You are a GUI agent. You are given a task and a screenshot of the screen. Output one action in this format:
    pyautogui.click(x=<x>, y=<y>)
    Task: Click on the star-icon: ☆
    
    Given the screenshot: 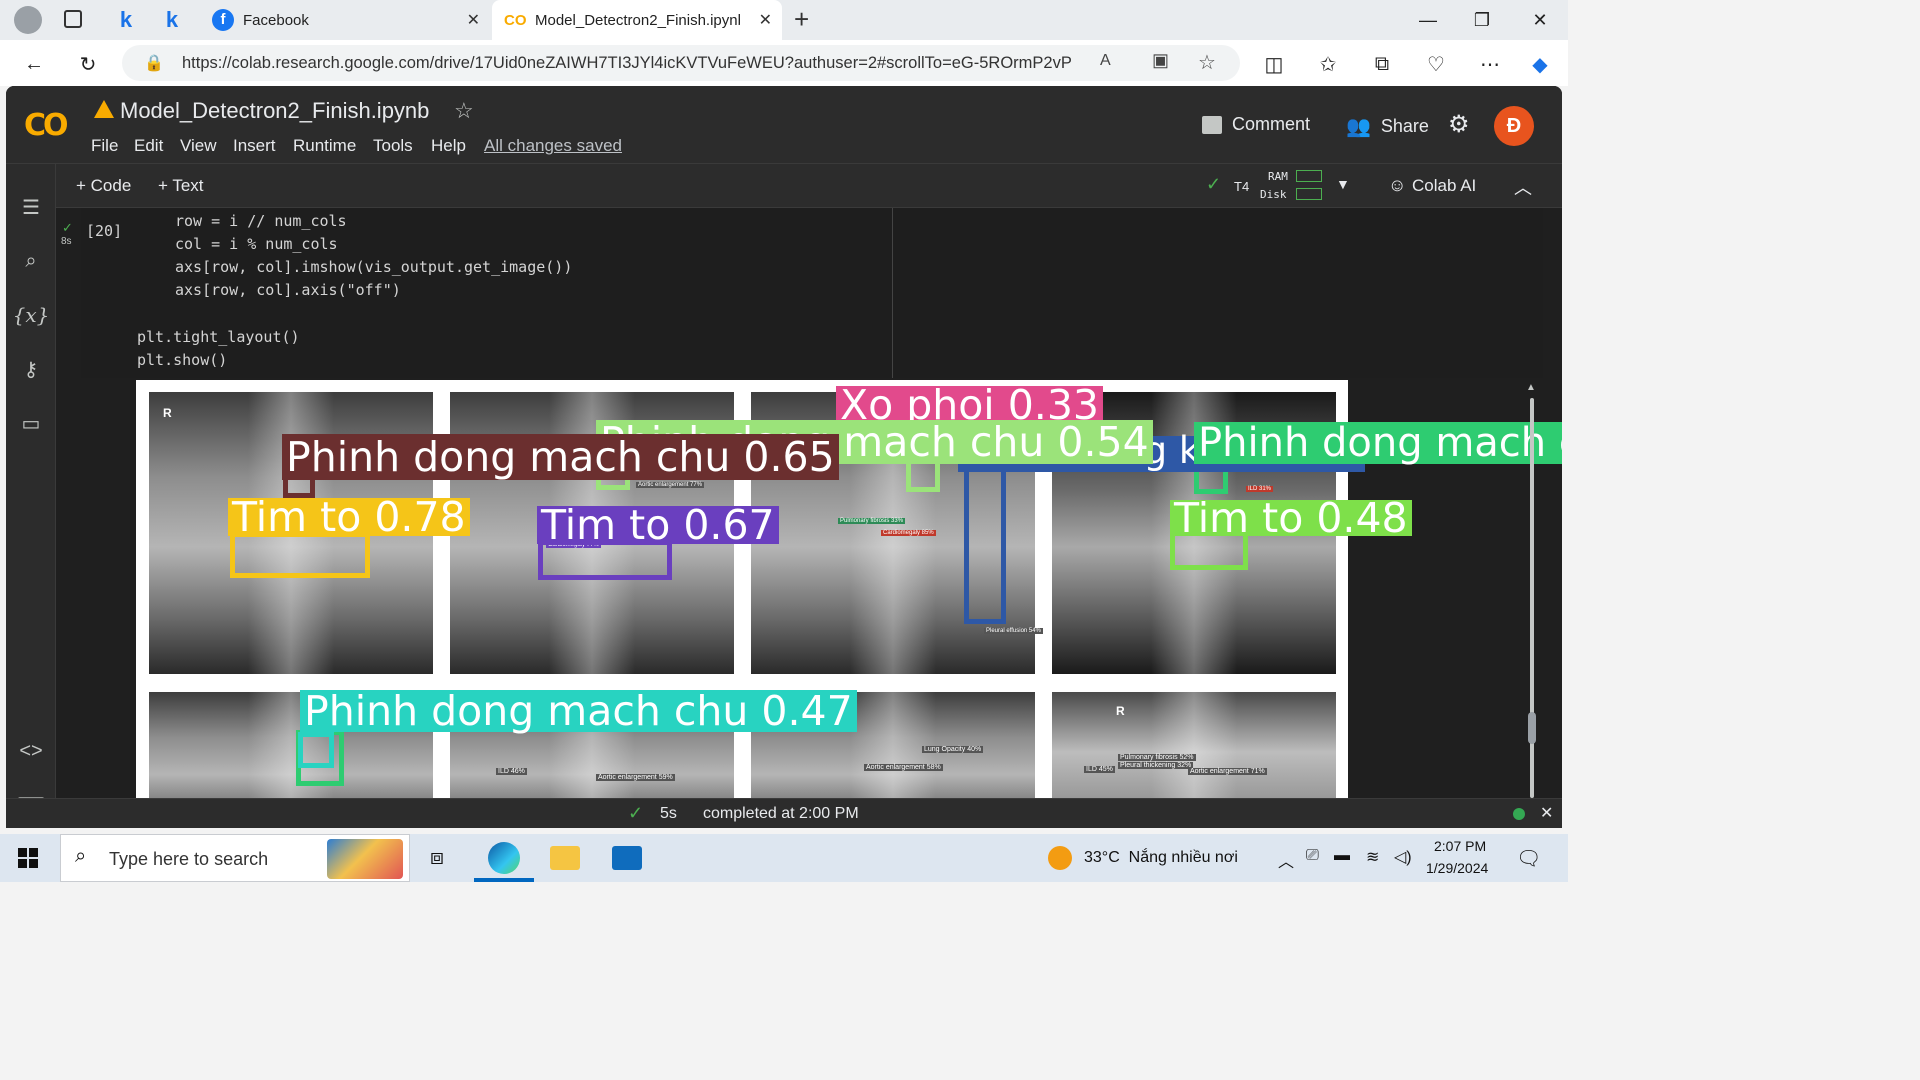 What is the action you would take?
    pyautogui.click(x=464, y=111)
    